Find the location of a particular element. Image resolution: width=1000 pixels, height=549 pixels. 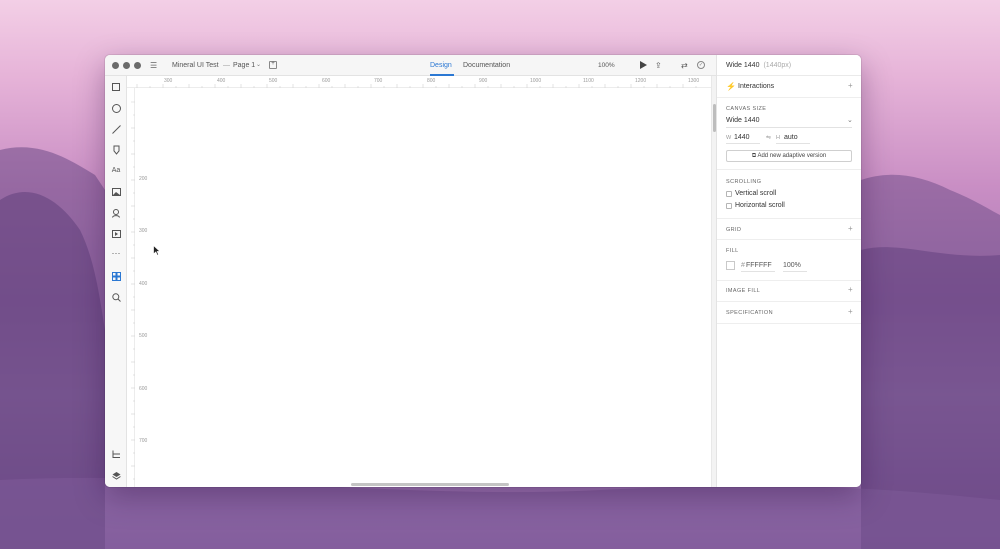

ruler-label-top: 1000 is located at coordinates (536, 81).